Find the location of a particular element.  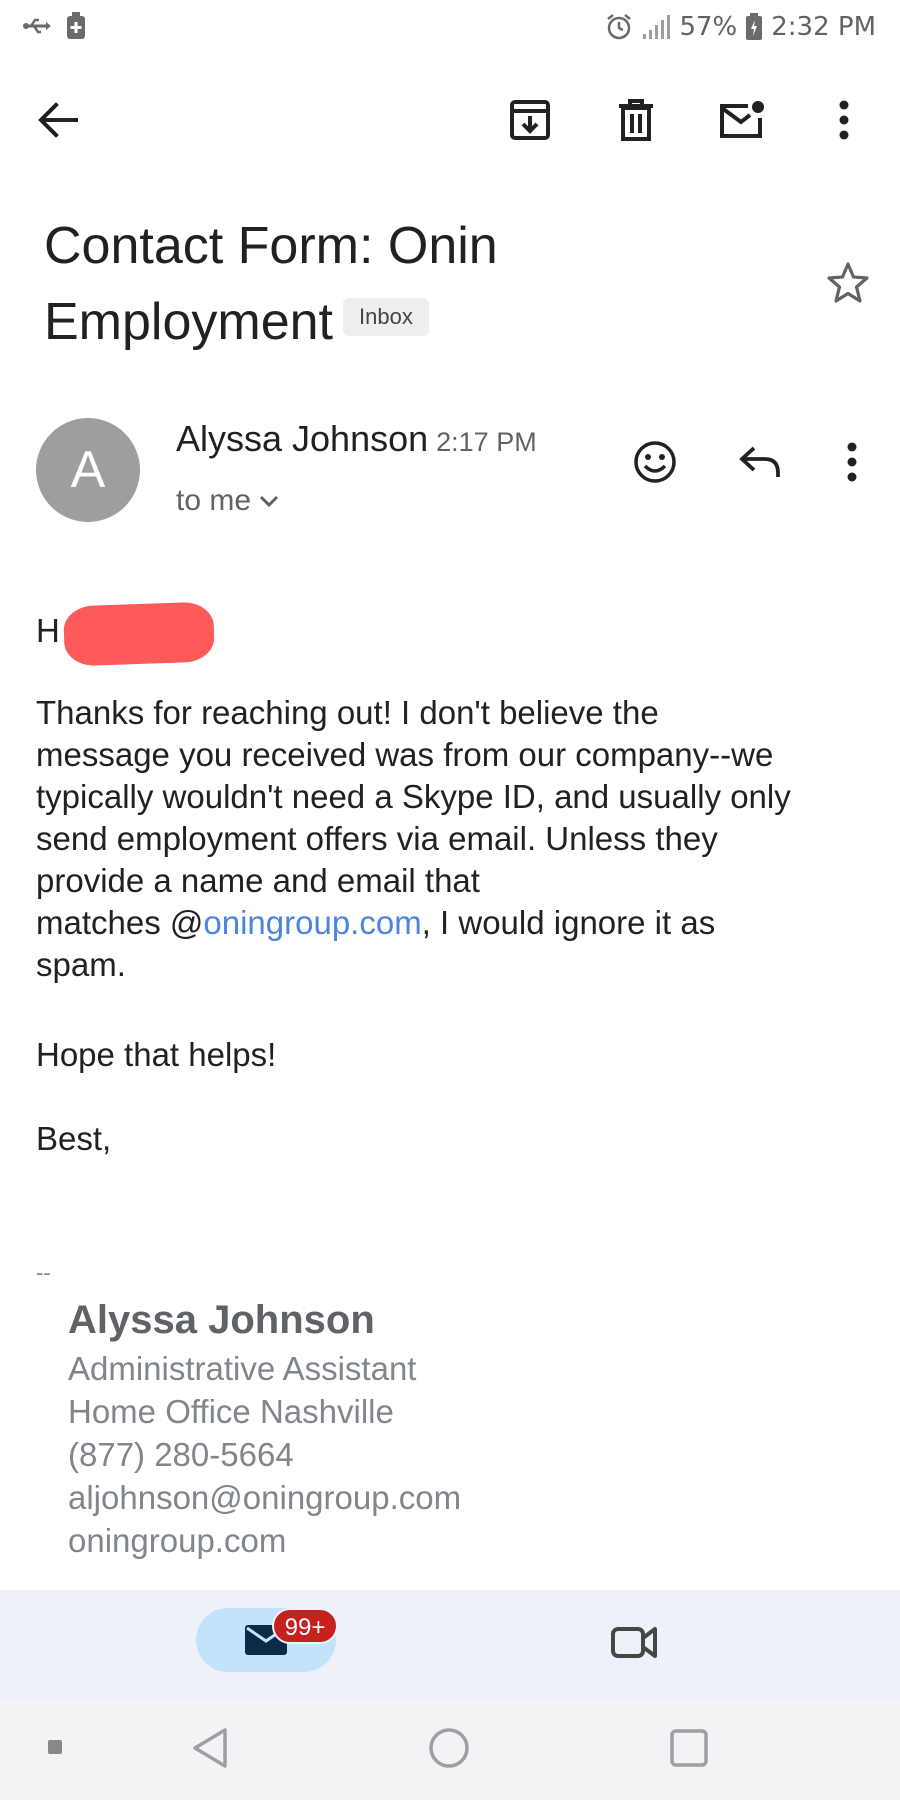

add-reaction-button is located at coordinates (655, 462).